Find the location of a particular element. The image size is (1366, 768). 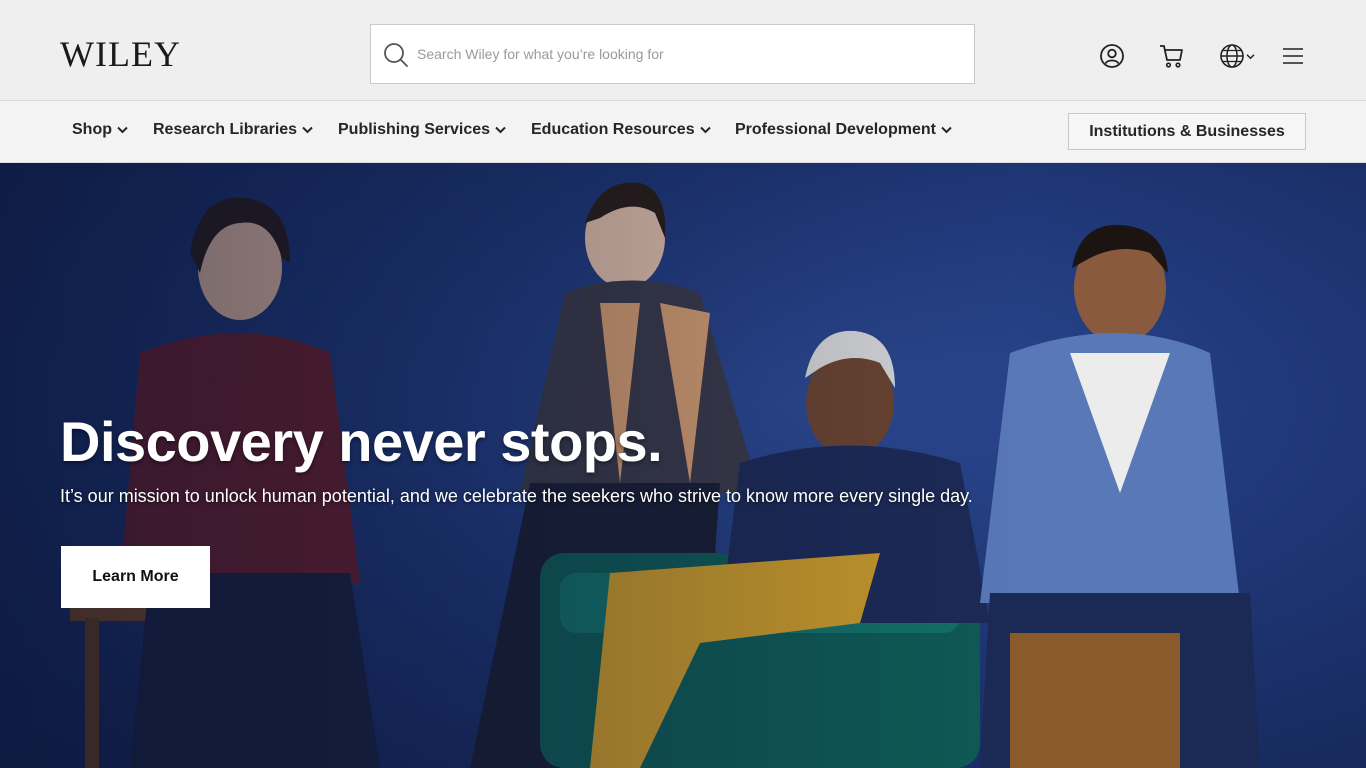

nav-item-shop: Shop is located at coordinates (100, 130).